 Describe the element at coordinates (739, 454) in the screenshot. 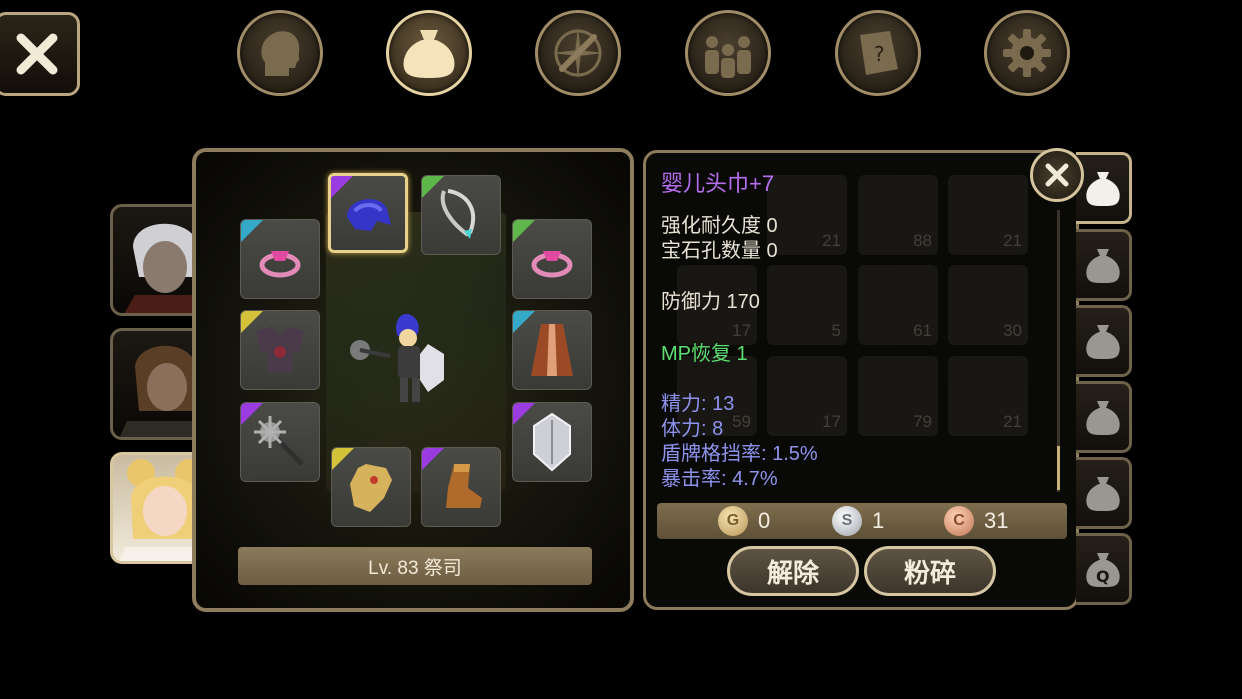

I see `item-stat-block: 盾牌格挡率: 1.5%` at that location.